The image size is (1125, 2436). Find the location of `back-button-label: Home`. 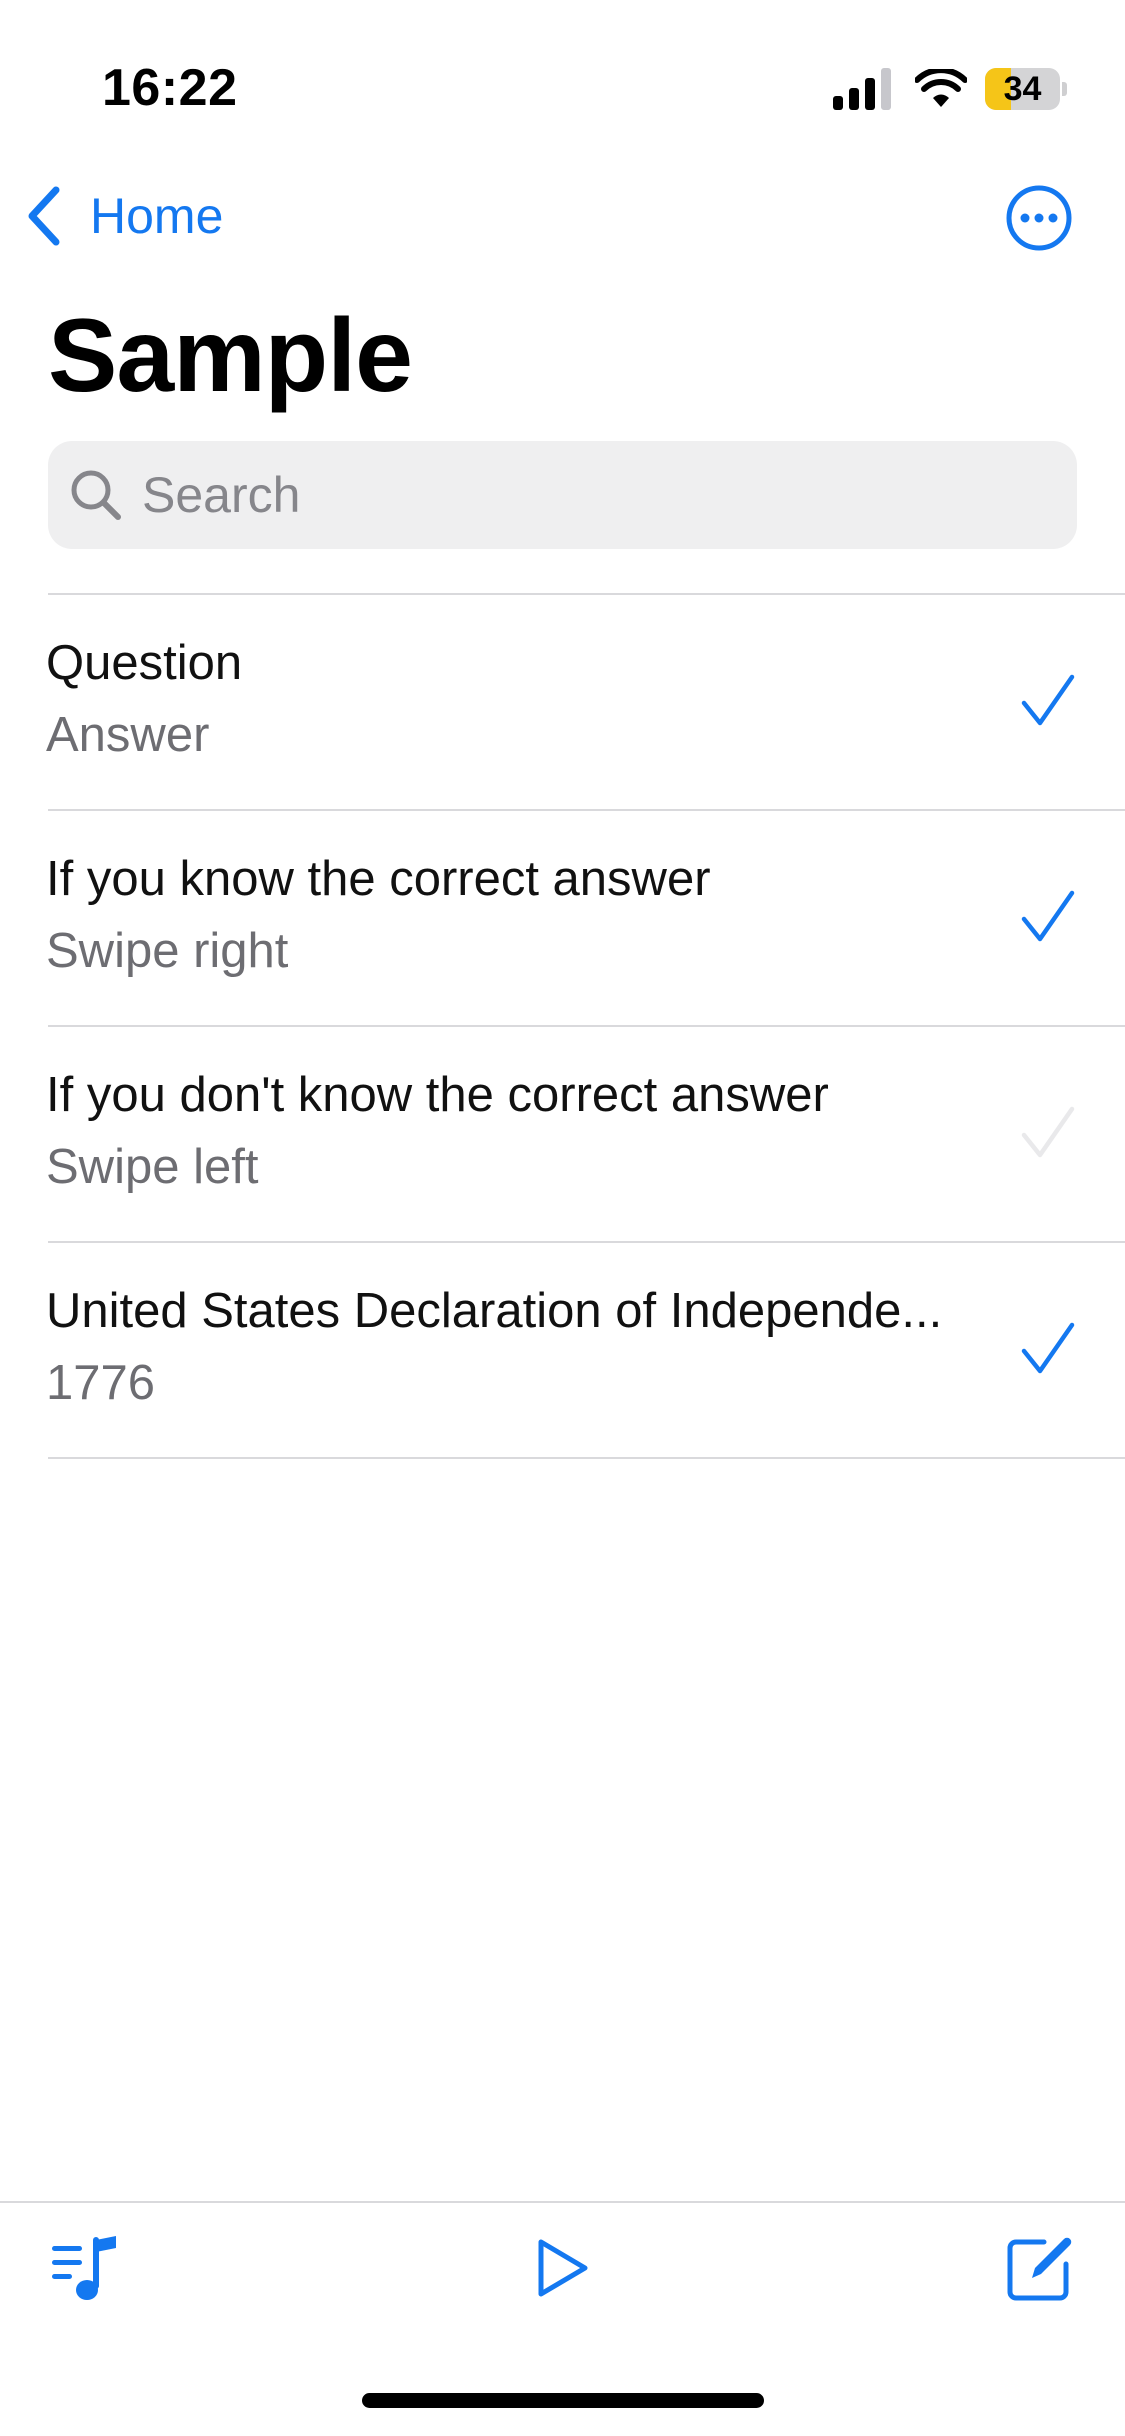

back-button-label: Home is located at coordinates (157, 216).